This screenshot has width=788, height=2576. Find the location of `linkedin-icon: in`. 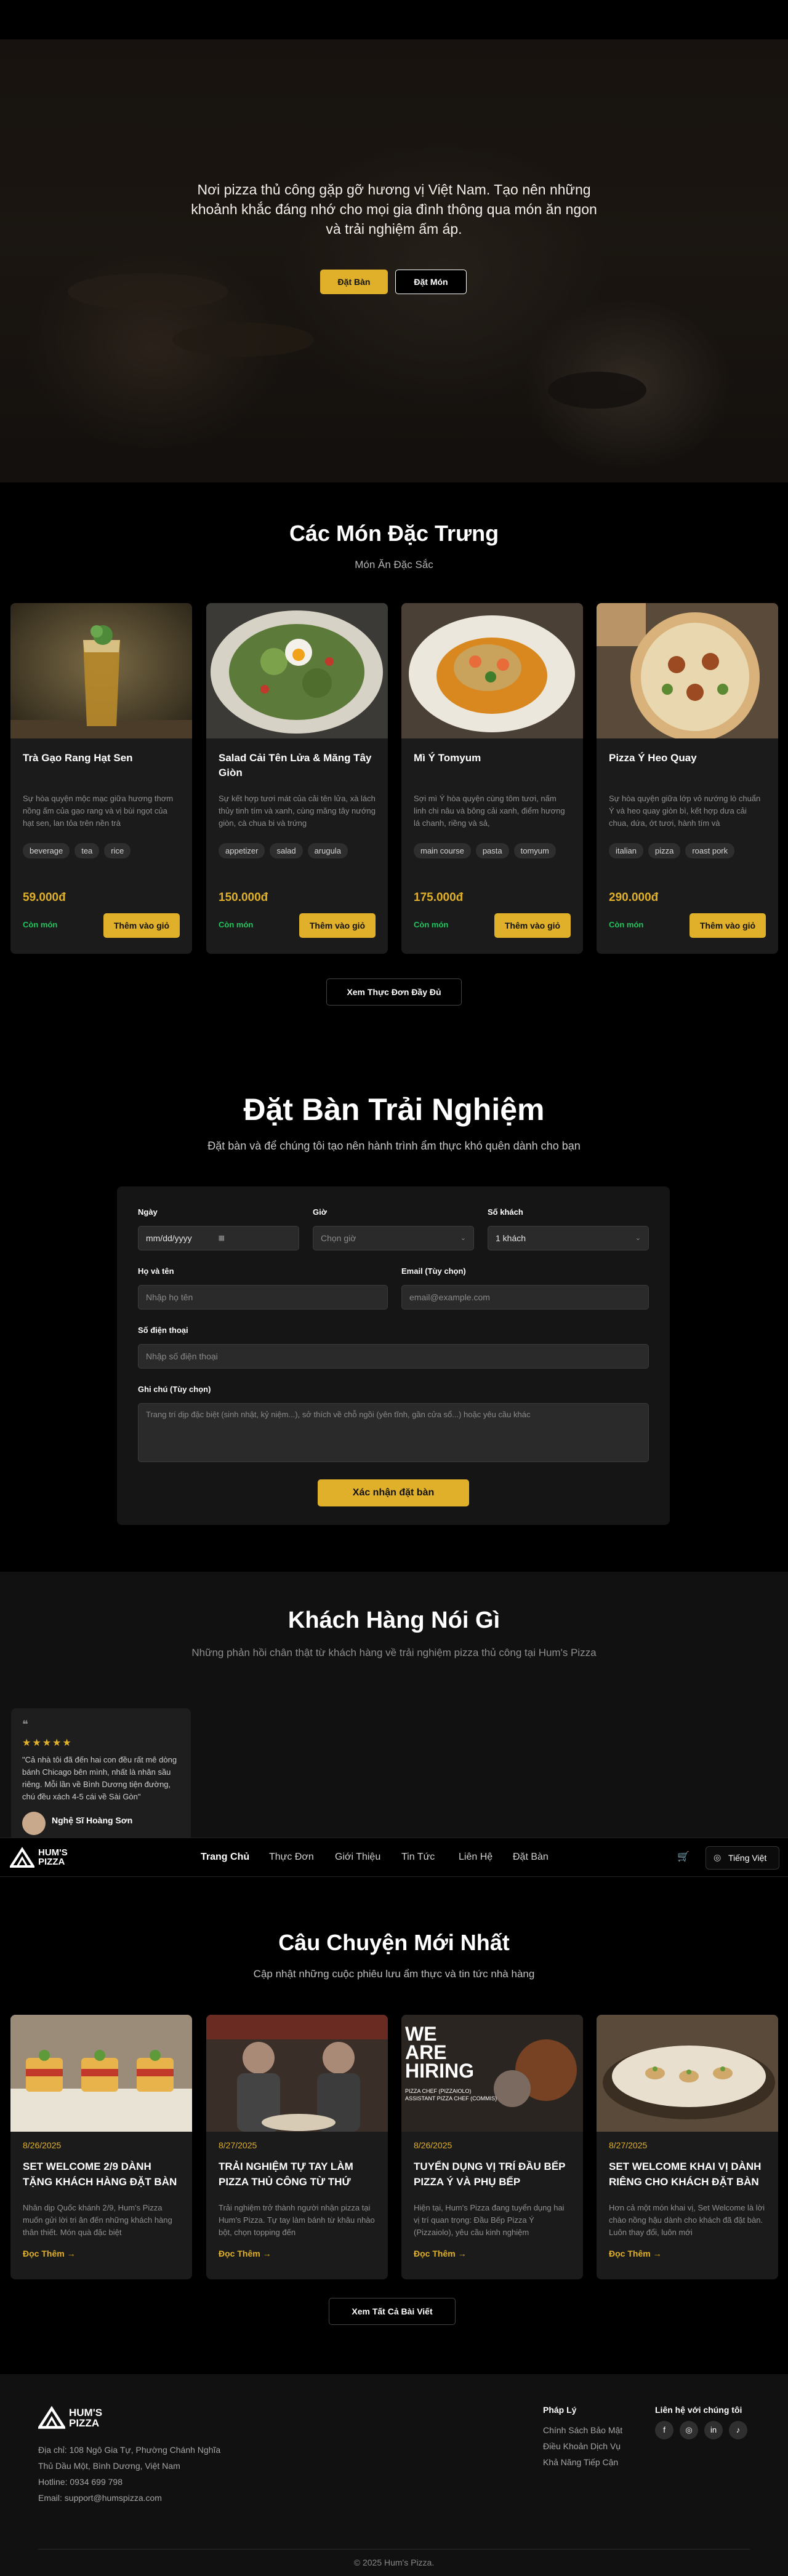

linkedin-icon: in is located at coordinates (713, 2430).